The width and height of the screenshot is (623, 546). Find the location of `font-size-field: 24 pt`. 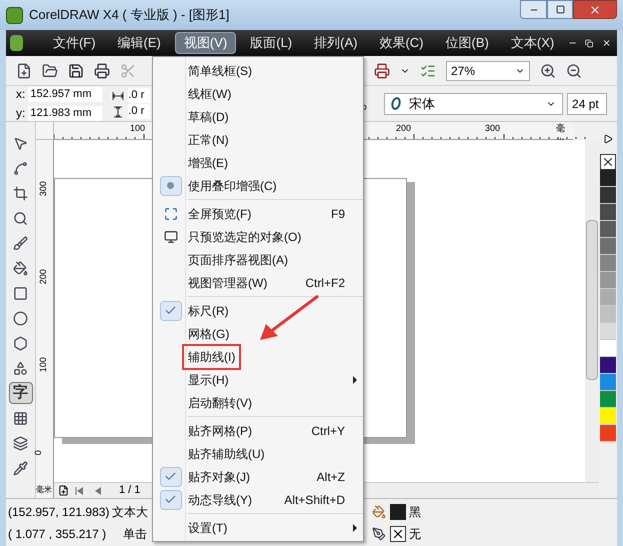

font-size-field: 24 pt is located at coordinates (587, 103).